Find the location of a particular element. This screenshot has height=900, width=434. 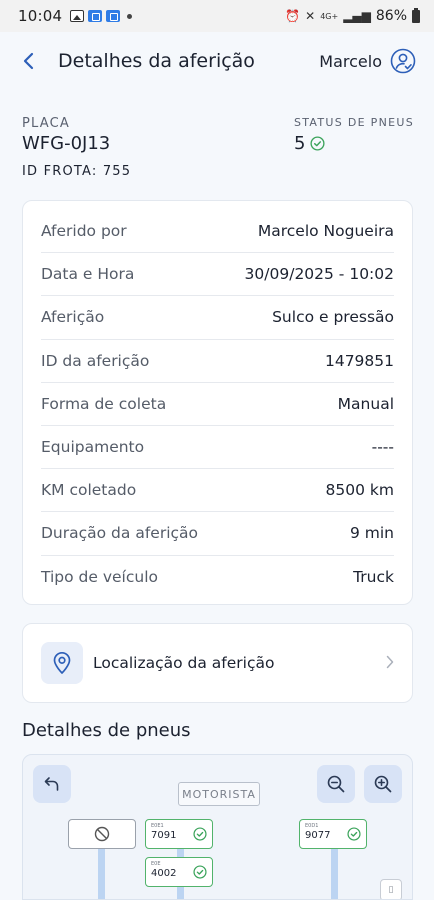

map-corner-button: ▯ is located at coordinates (391, 889).